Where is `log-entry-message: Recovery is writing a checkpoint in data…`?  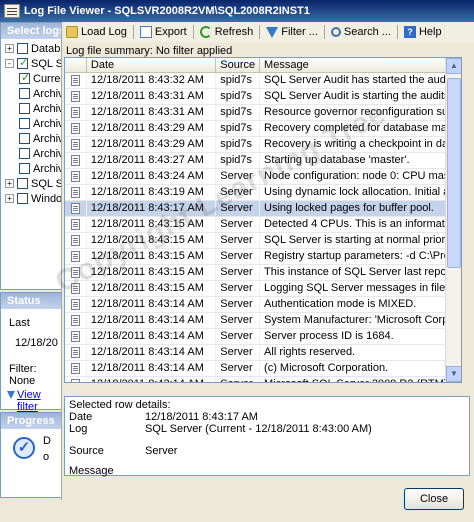 log-entry-message: Recovery is writing a checkpoint in data… is located at coordinates (360, 144).